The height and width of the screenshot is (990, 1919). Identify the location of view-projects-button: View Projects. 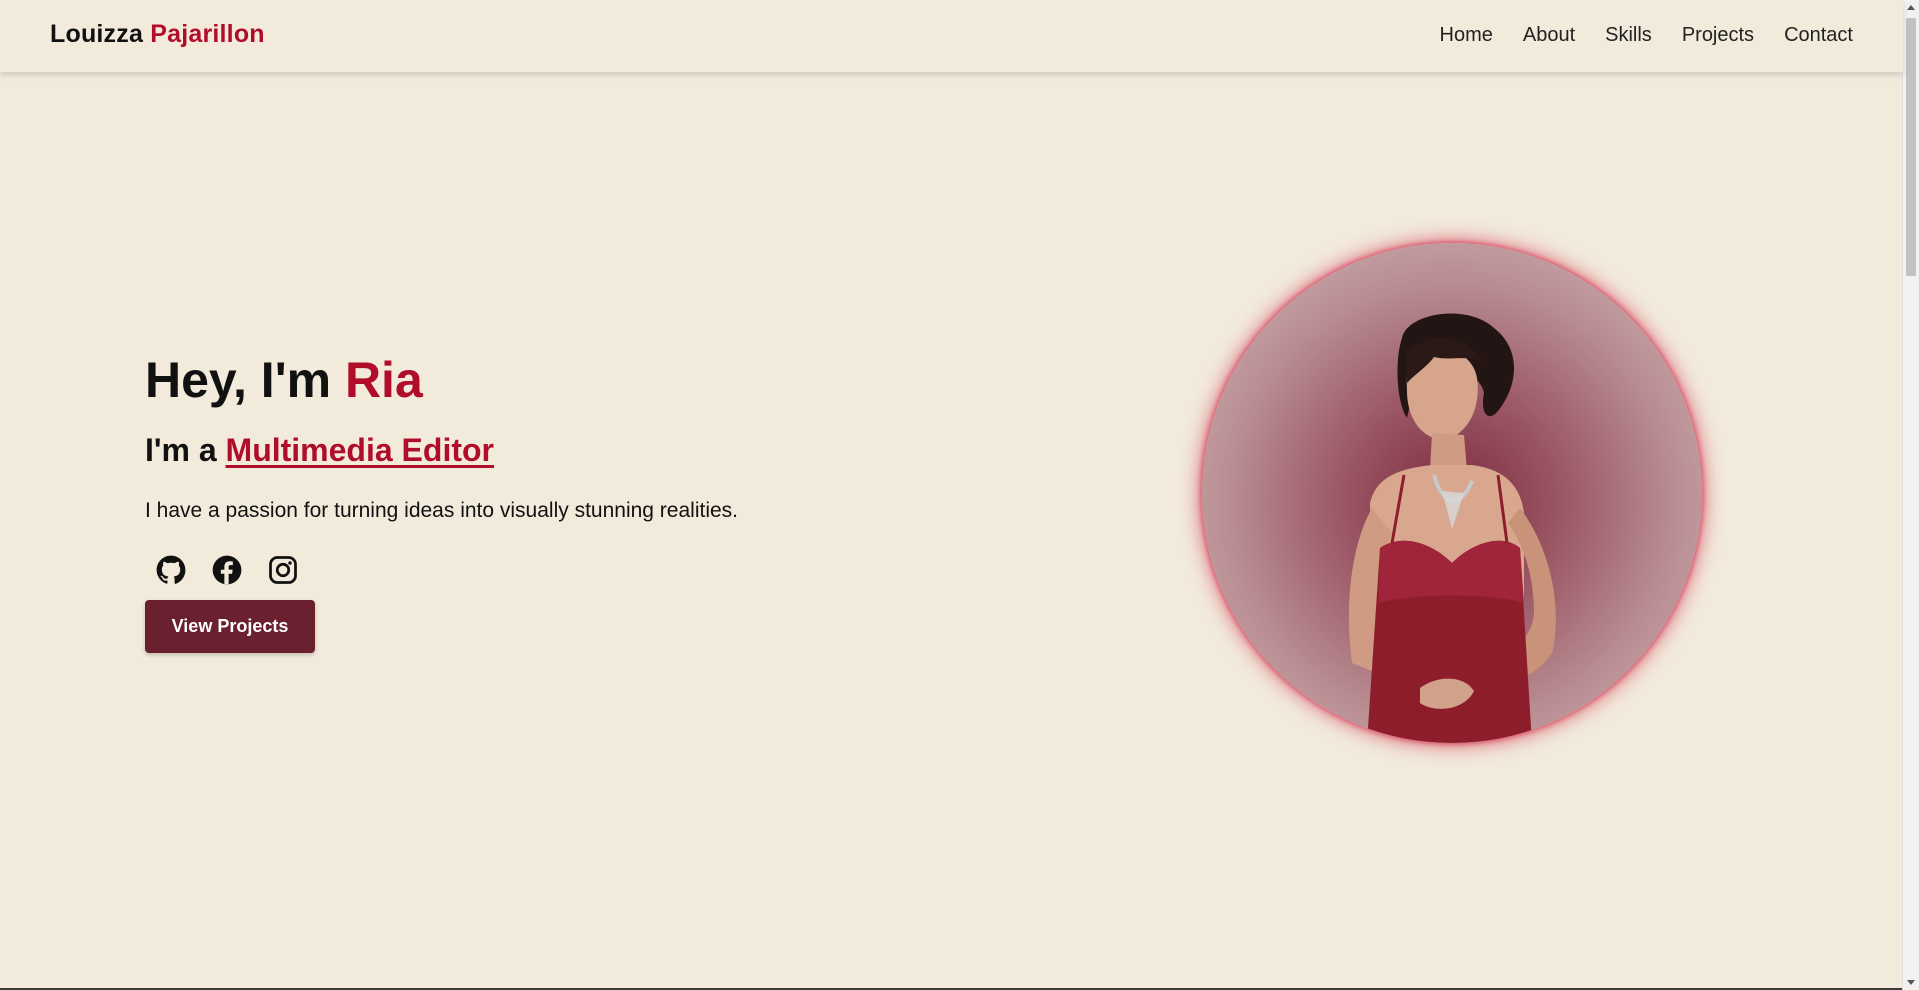
(230, 626).